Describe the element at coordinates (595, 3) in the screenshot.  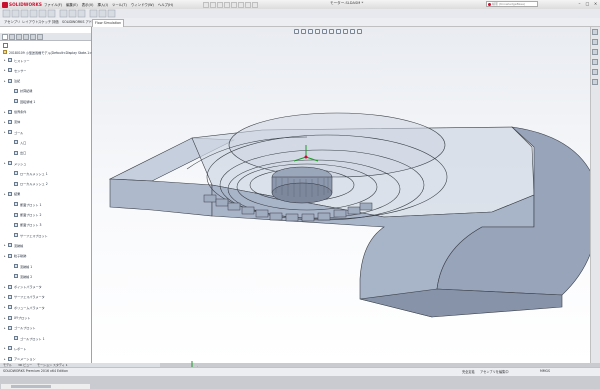
I see `close-icon: ×` at that location.